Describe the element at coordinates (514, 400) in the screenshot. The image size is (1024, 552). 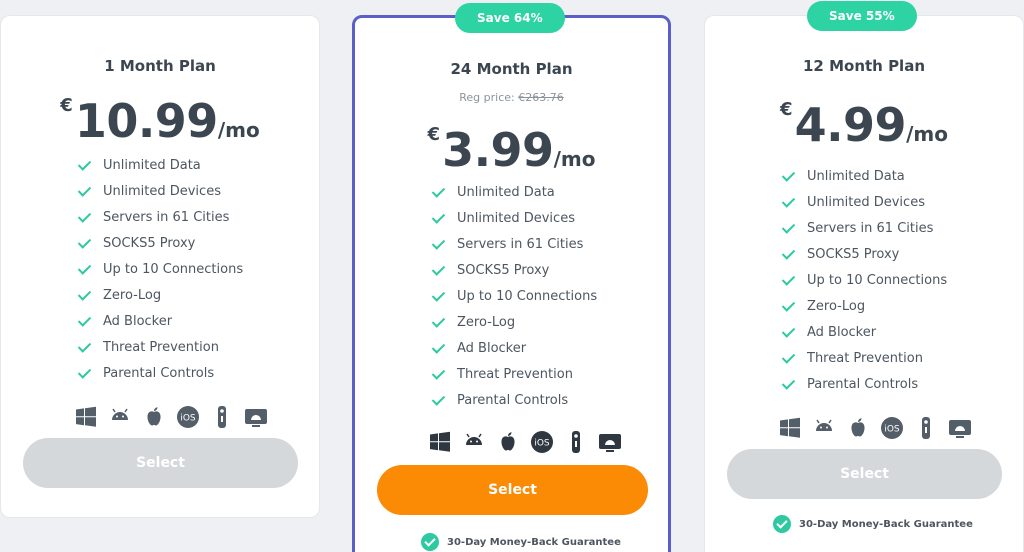
I see `feature-item: Parental Controls` at that location.